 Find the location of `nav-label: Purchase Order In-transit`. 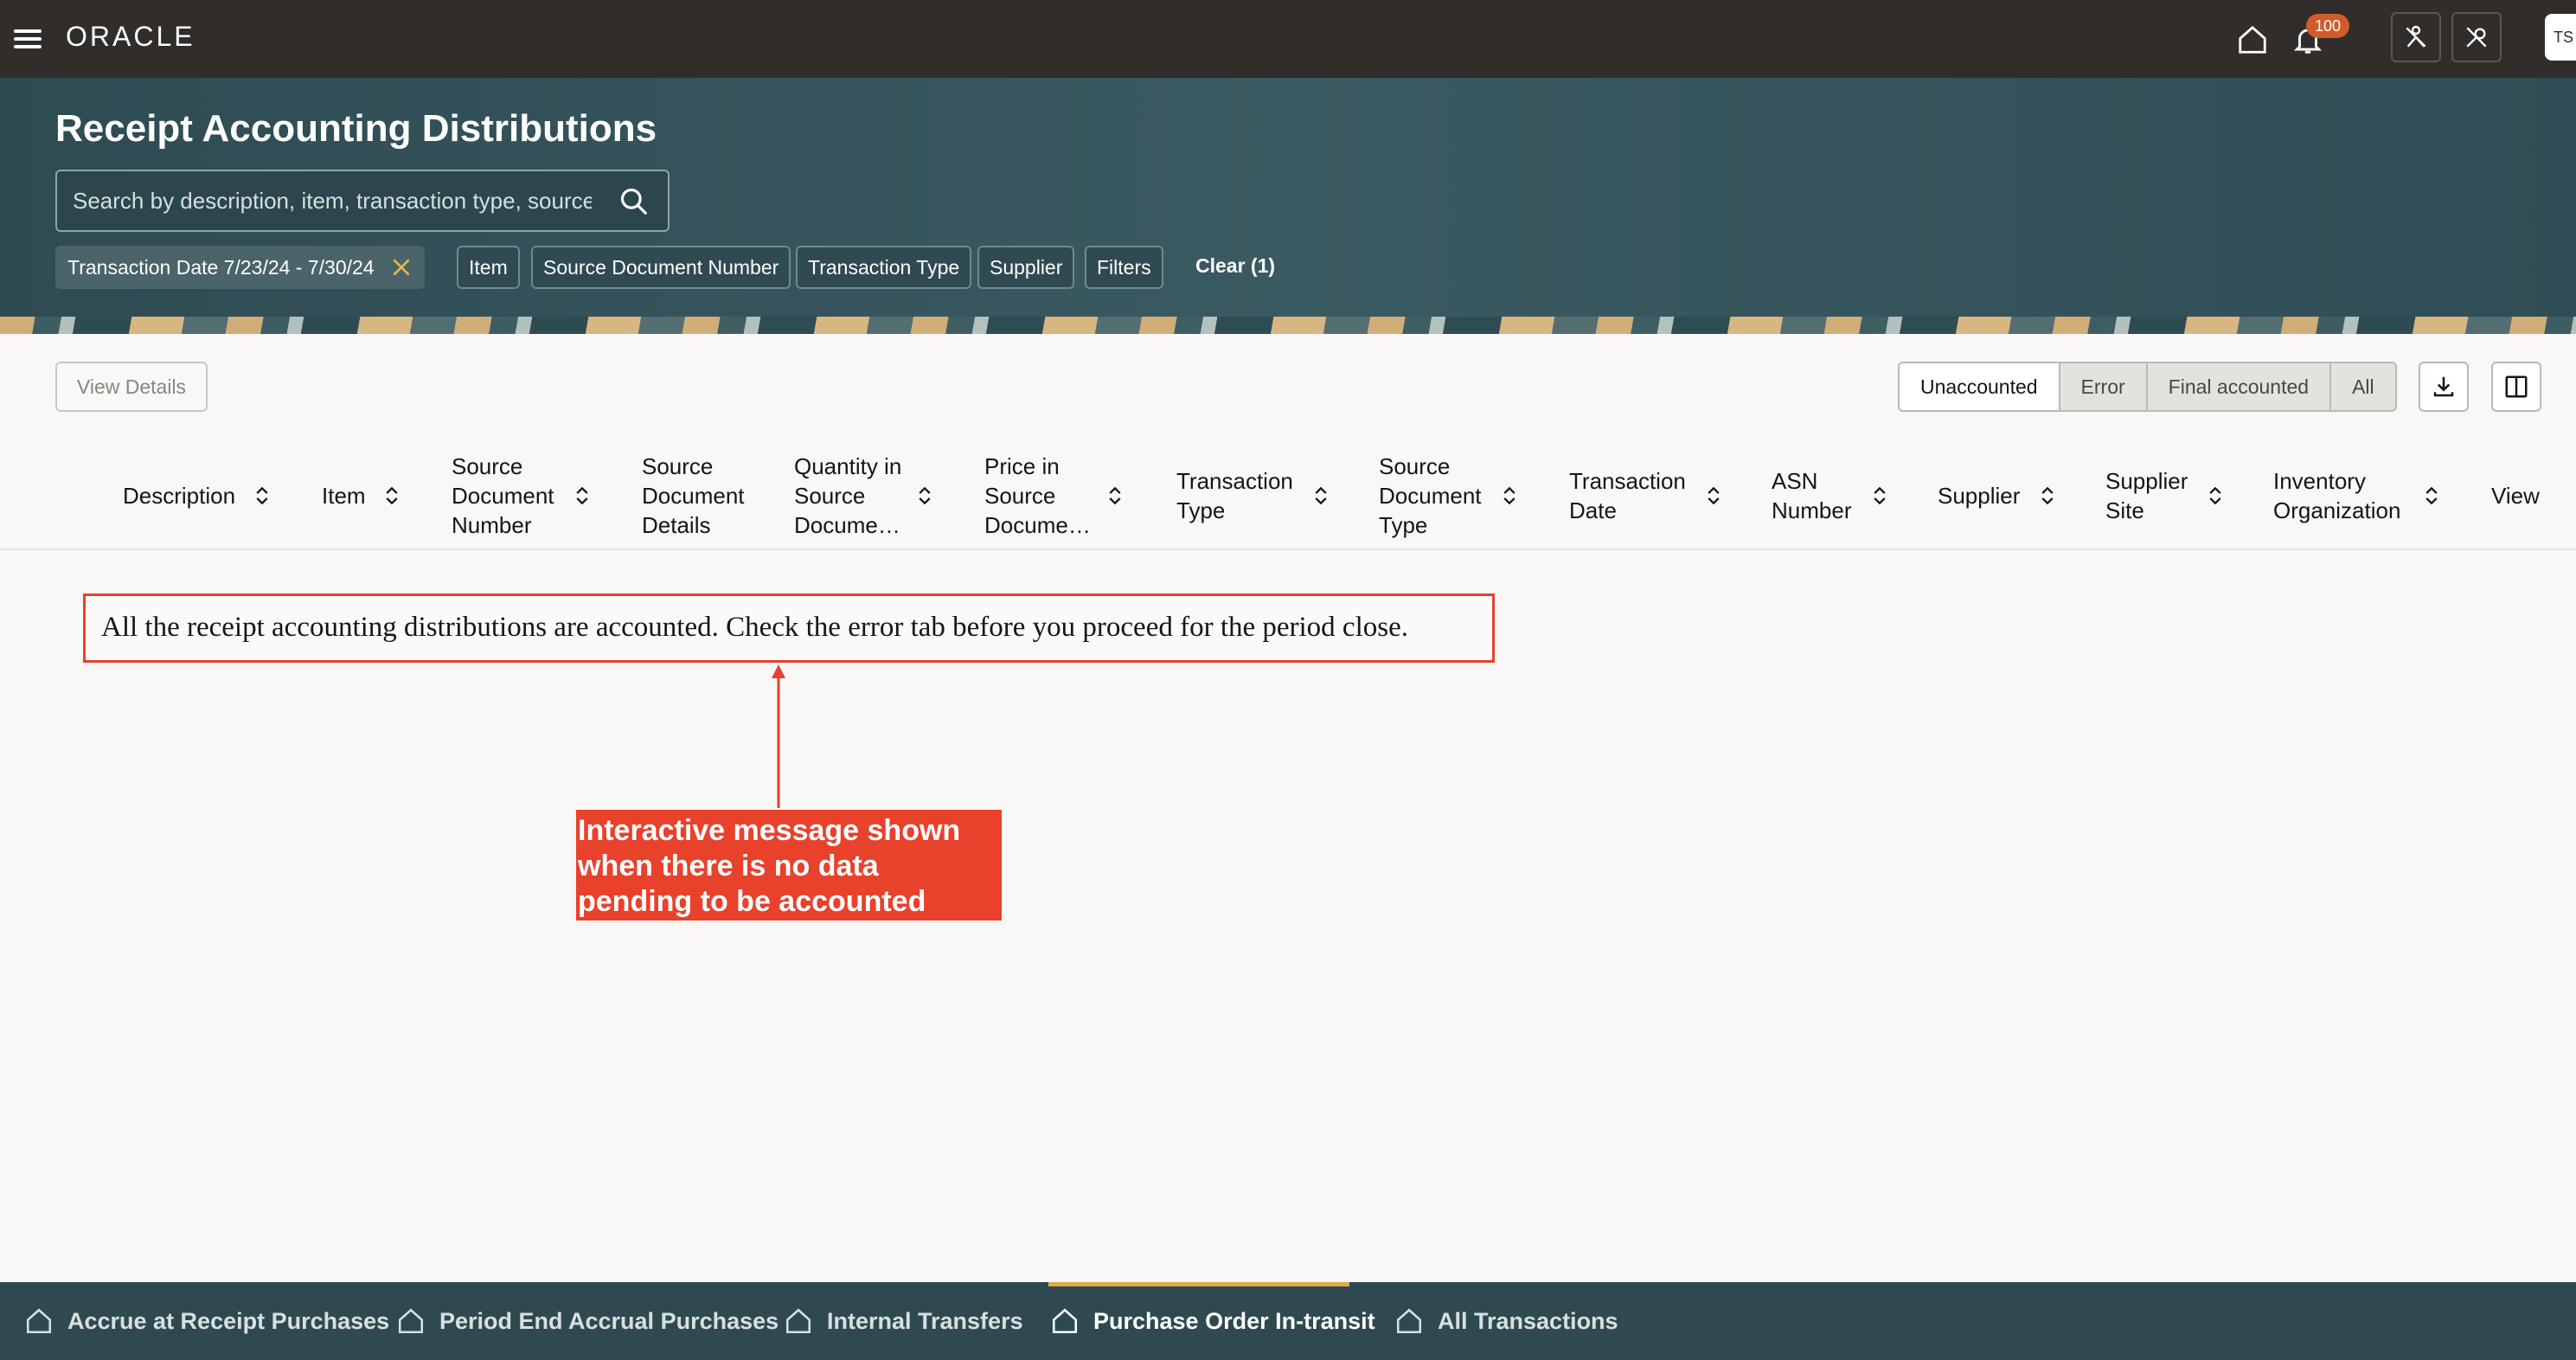

nav-label: Purchase Order In-transit is located at coordinates (1234, 1320).